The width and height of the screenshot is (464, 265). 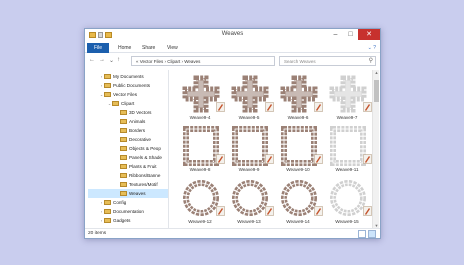 What do you see at coordinates (249, 221) in the screenshot?
I see `file-name: Weave9-13` at bounding box center [249, 221].